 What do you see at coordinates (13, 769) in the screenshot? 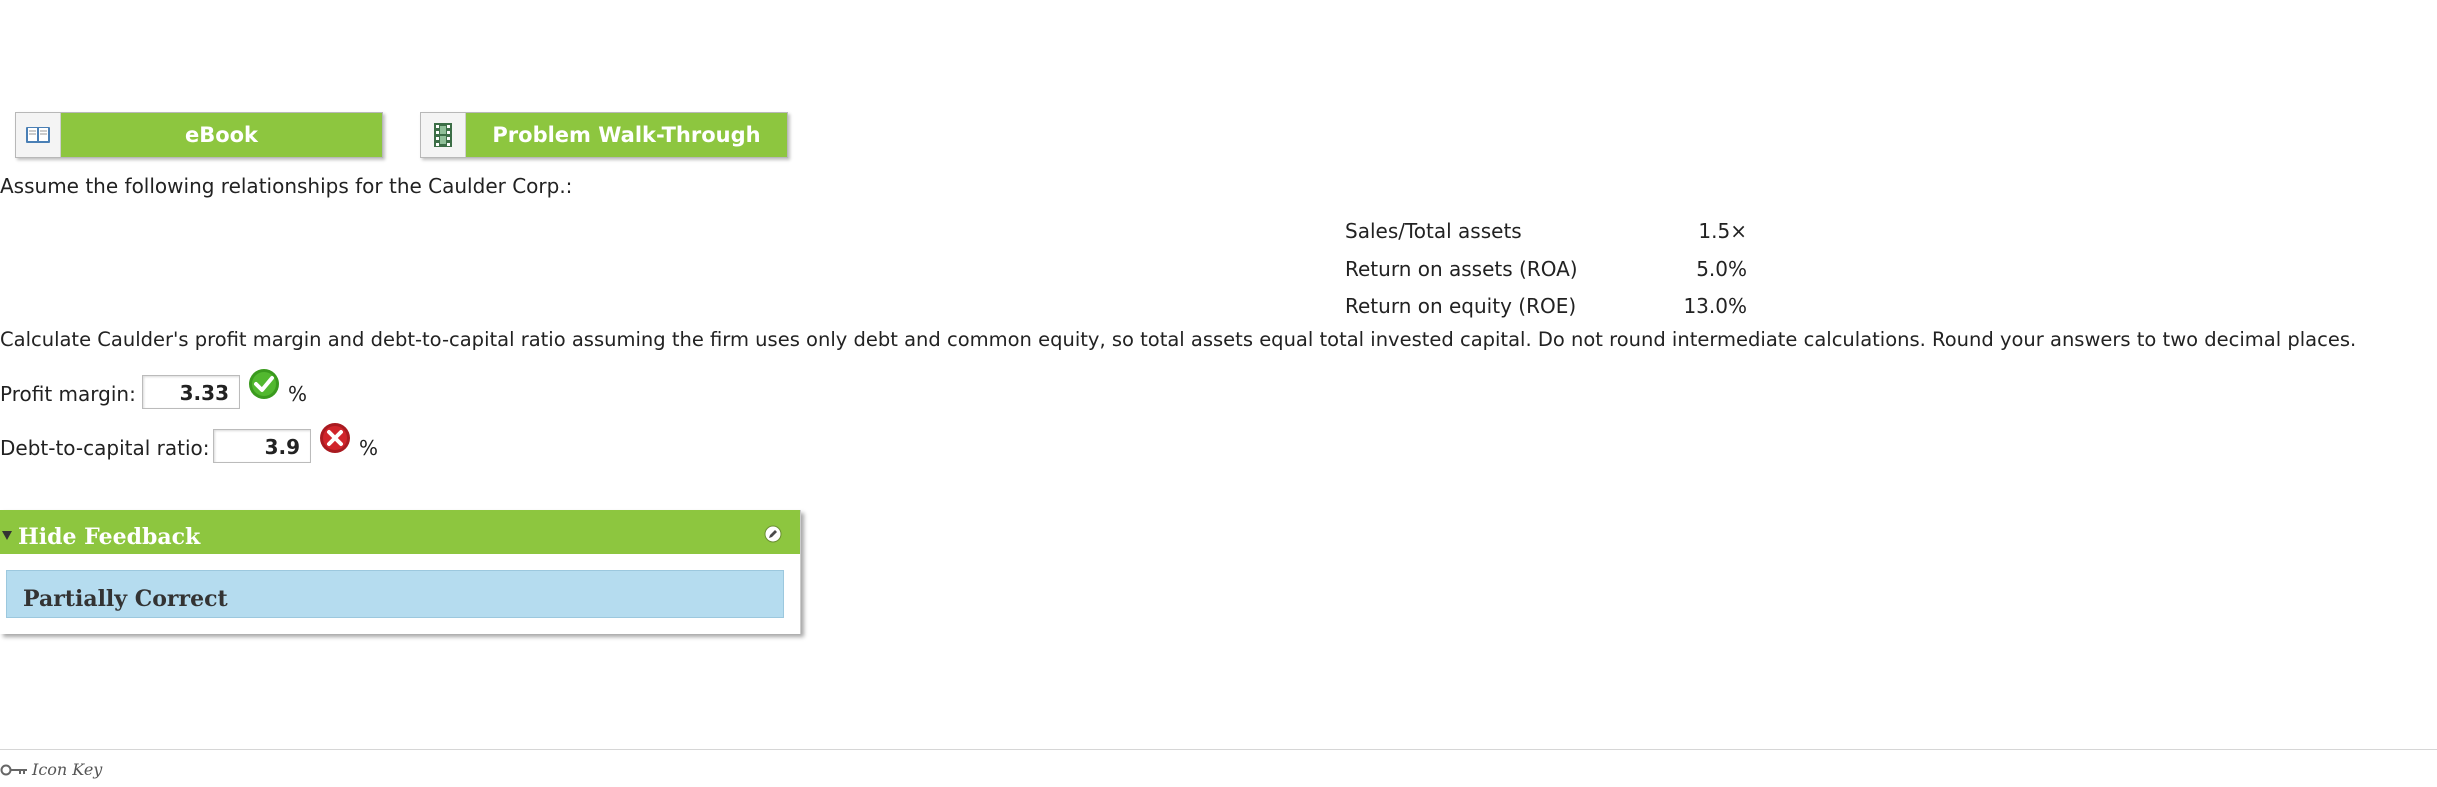
I see `key-icon` at bounding box center [13, 769].